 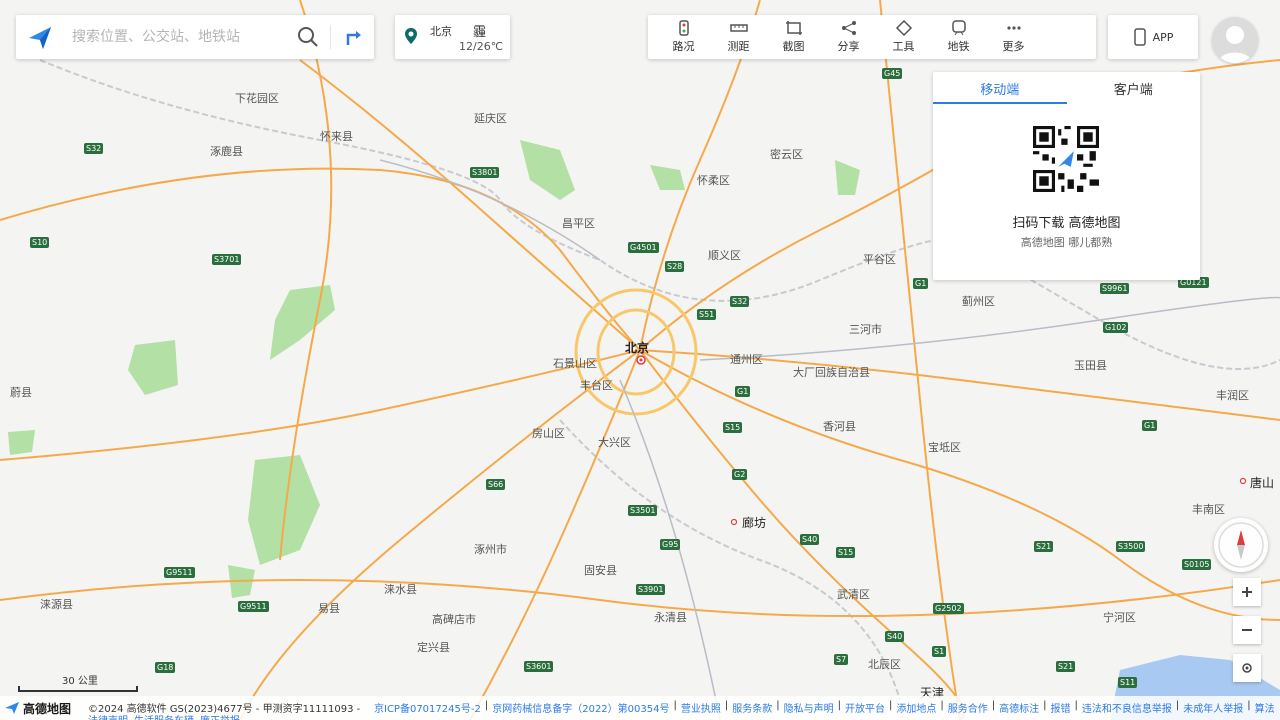 What do you see at coordinates (227, 259) in the screenshot?
I see `road-shield: S3701` at bounding box center [227, 259].